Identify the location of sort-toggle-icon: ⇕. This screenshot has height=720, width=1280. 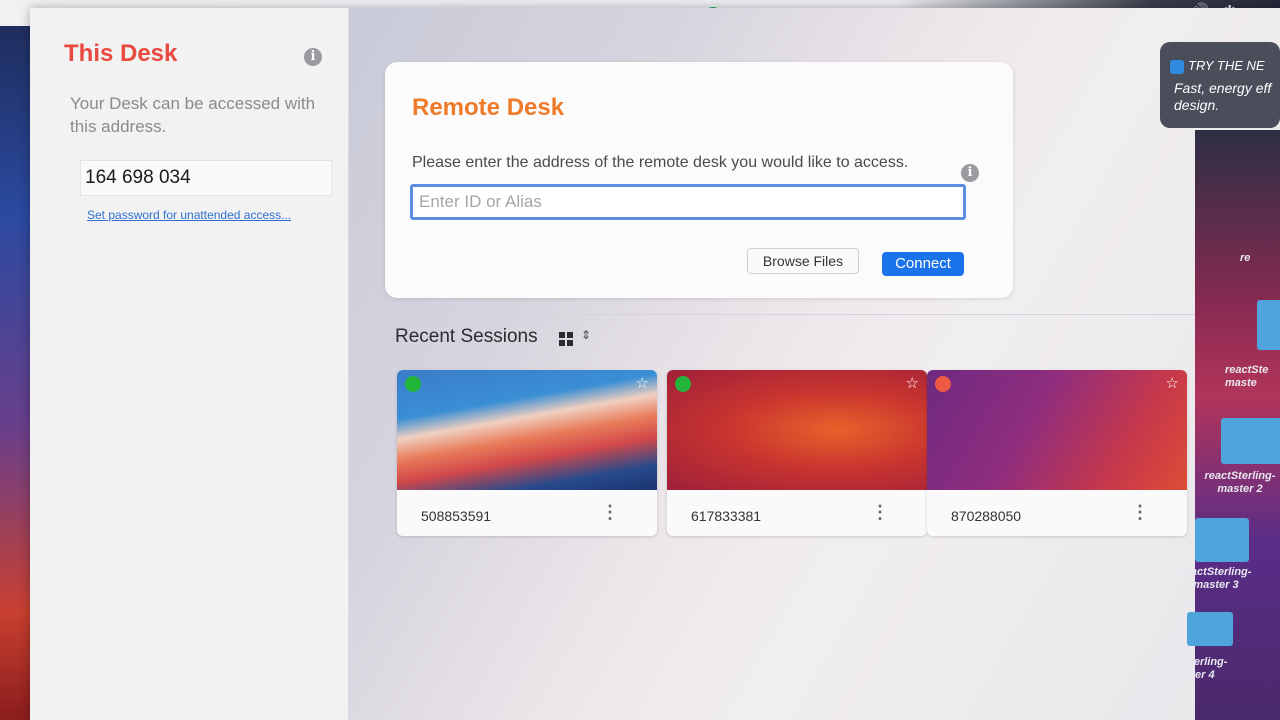
(586, 335).